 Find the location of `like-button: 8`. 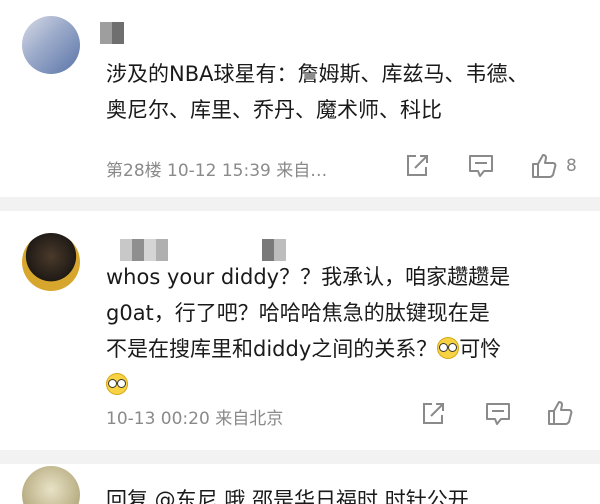

like-button: 8 is located at coordinates (553, 166).